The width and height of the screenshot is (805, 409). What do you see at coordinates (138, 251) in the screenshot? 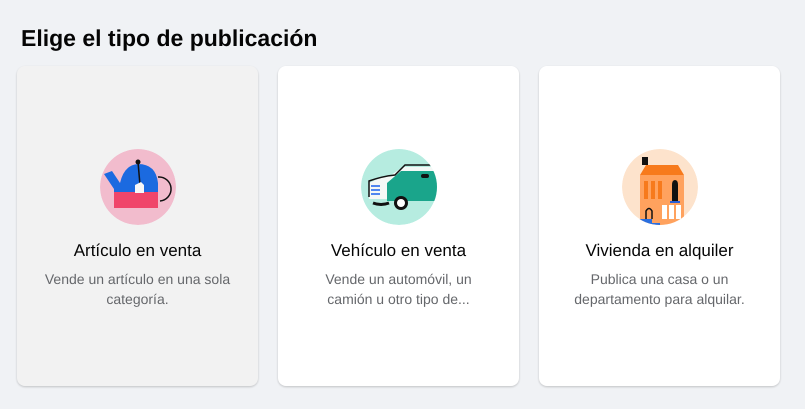
I see `card-title: Artículo en venta` at bounding box center [138, 251].